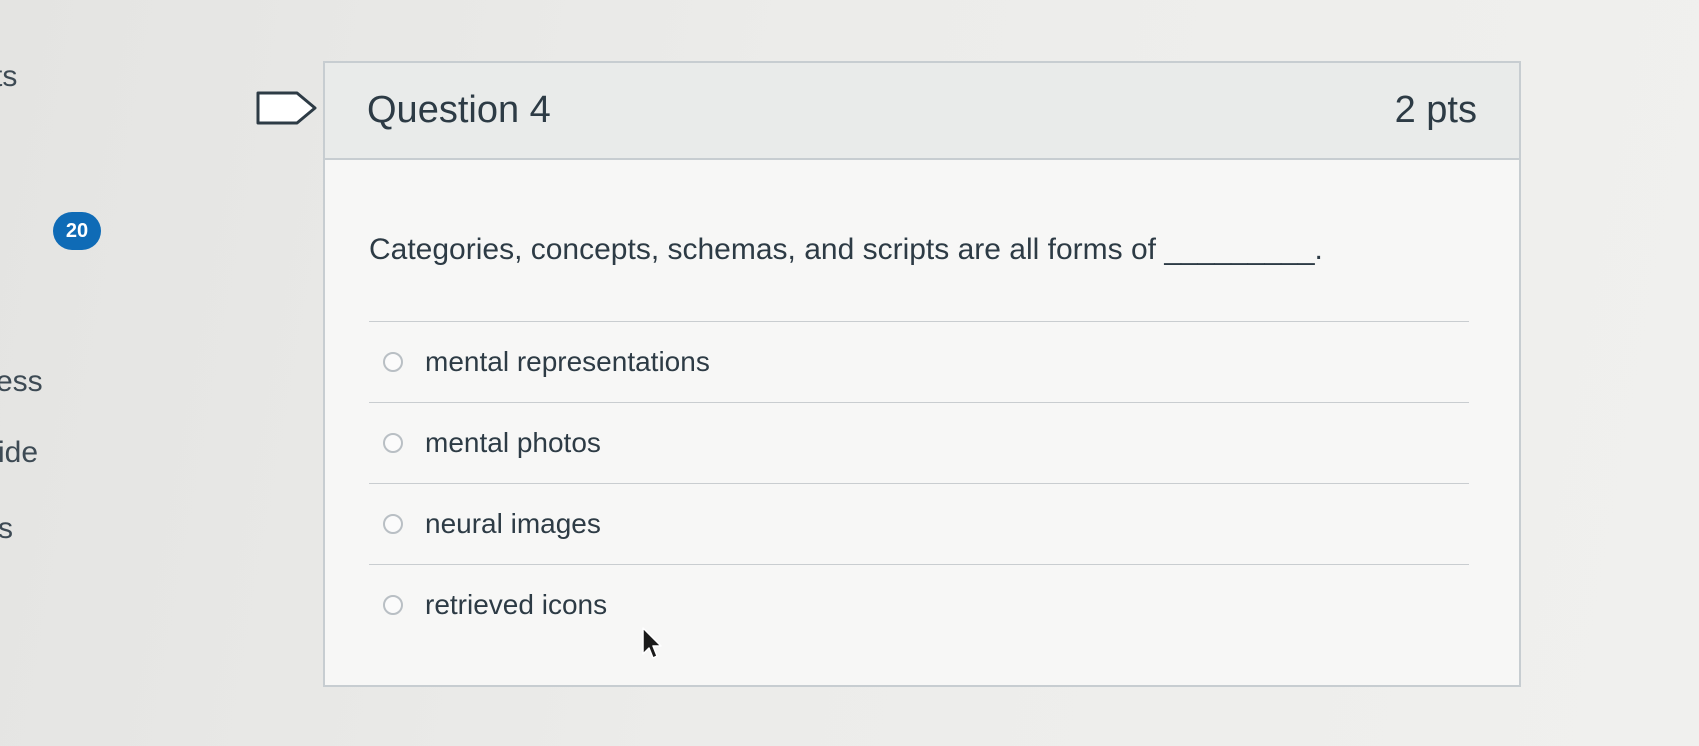 The image size is (1699, 746). Describe the element at coordinates (919, 362) in the screenshot. I see `answer-option: mental representations` at that location.